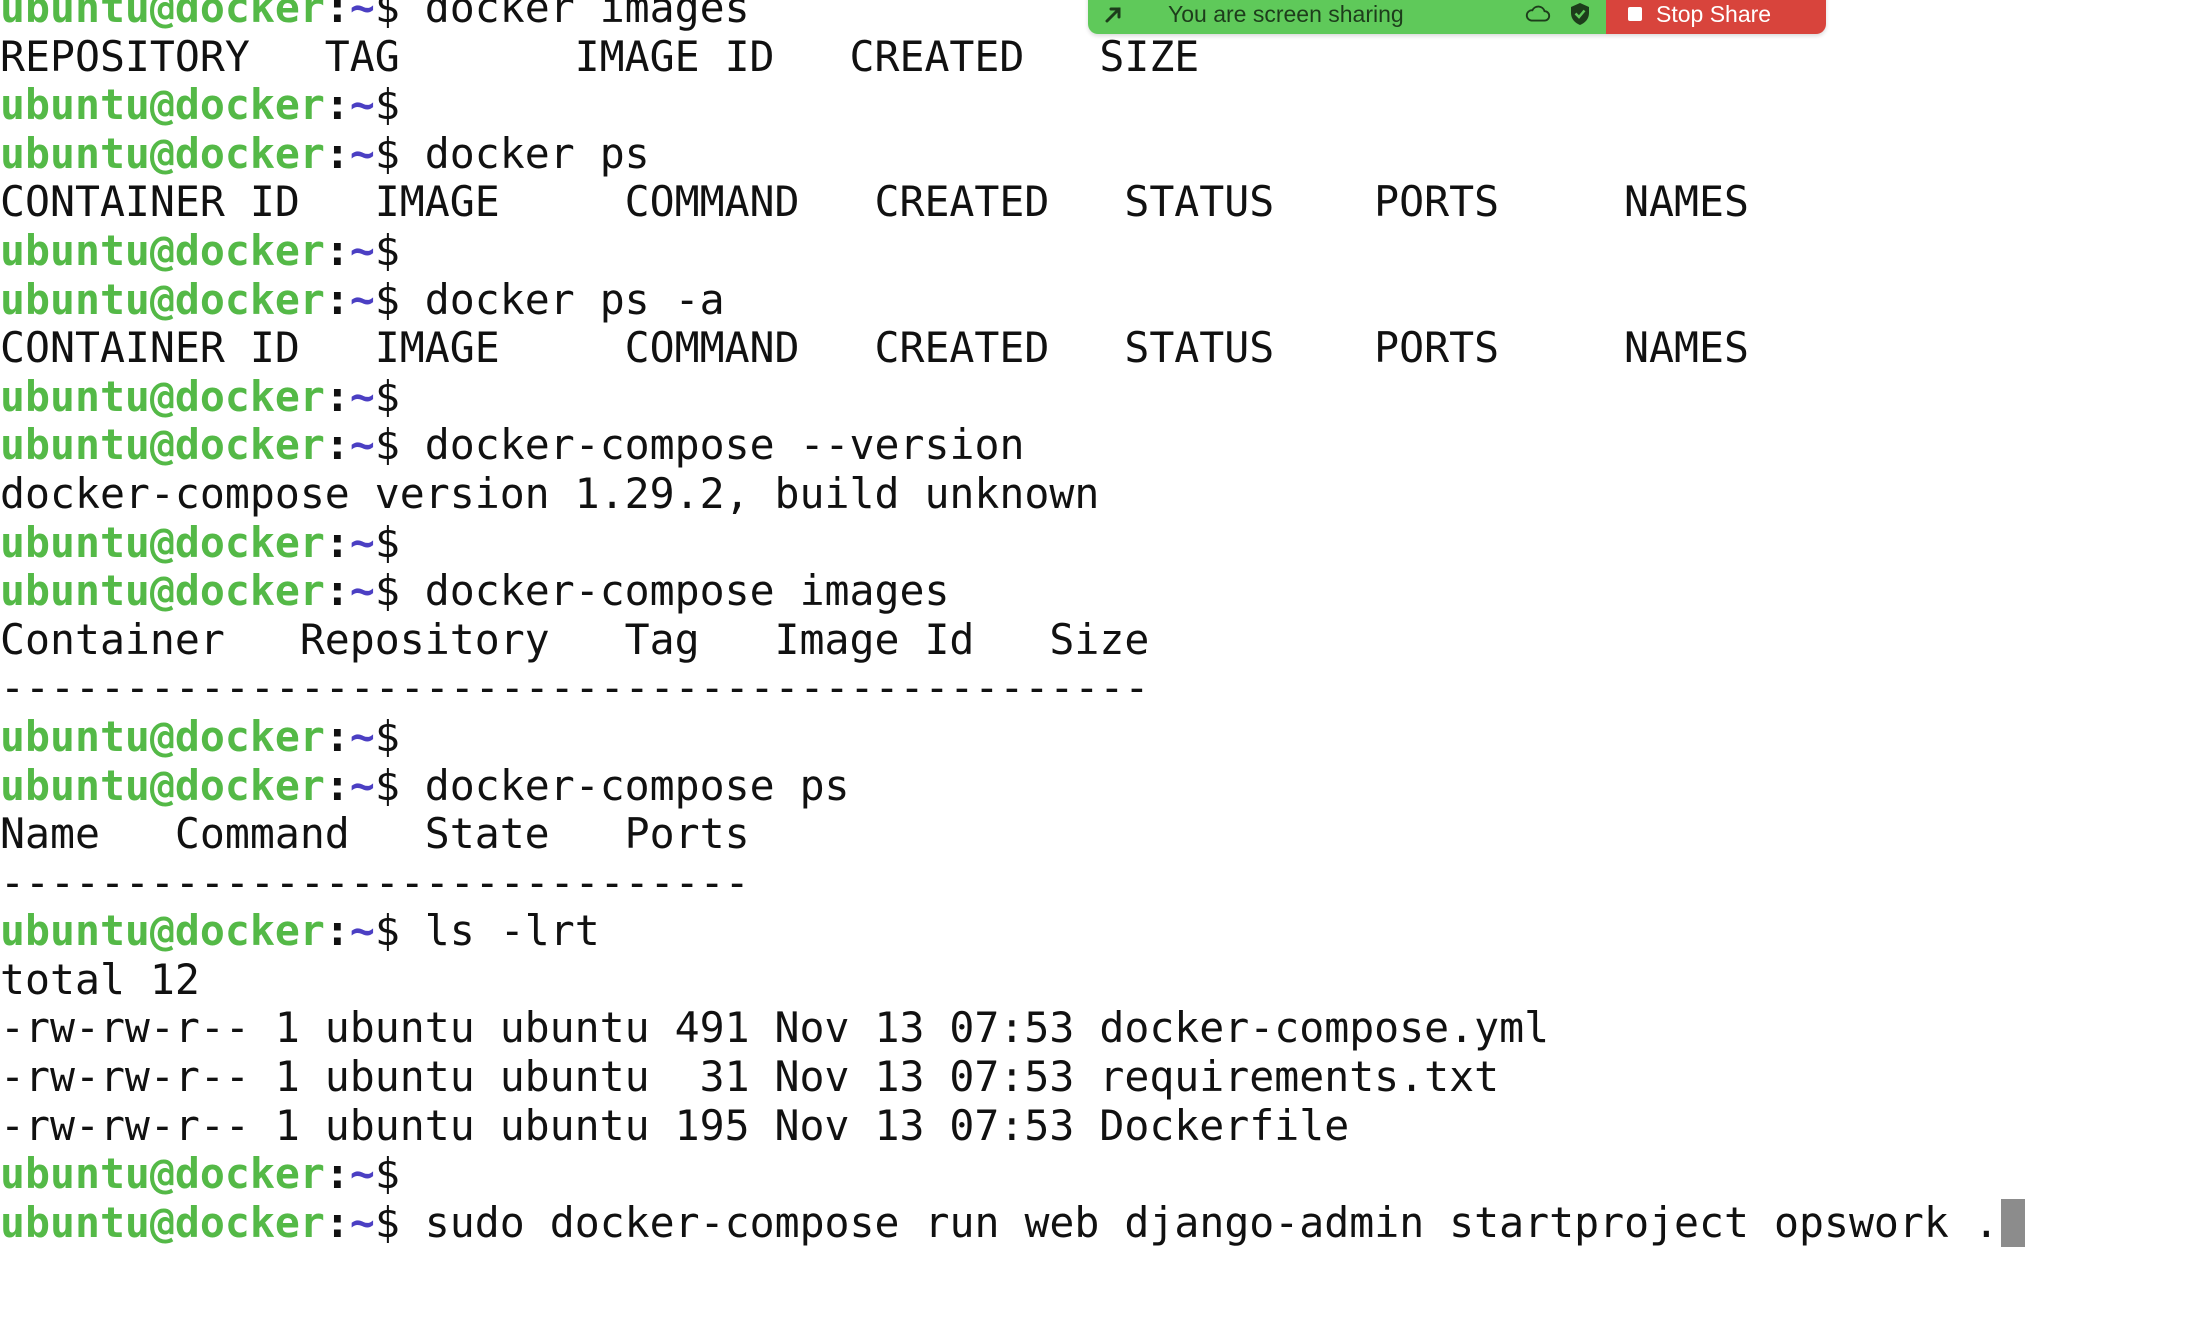 The width and height of the screenshot is (2206, 1330). I want to click on output-line: REPOSITORY TAG IMAGE ID CREATED SIZE, so click(1103, 56).